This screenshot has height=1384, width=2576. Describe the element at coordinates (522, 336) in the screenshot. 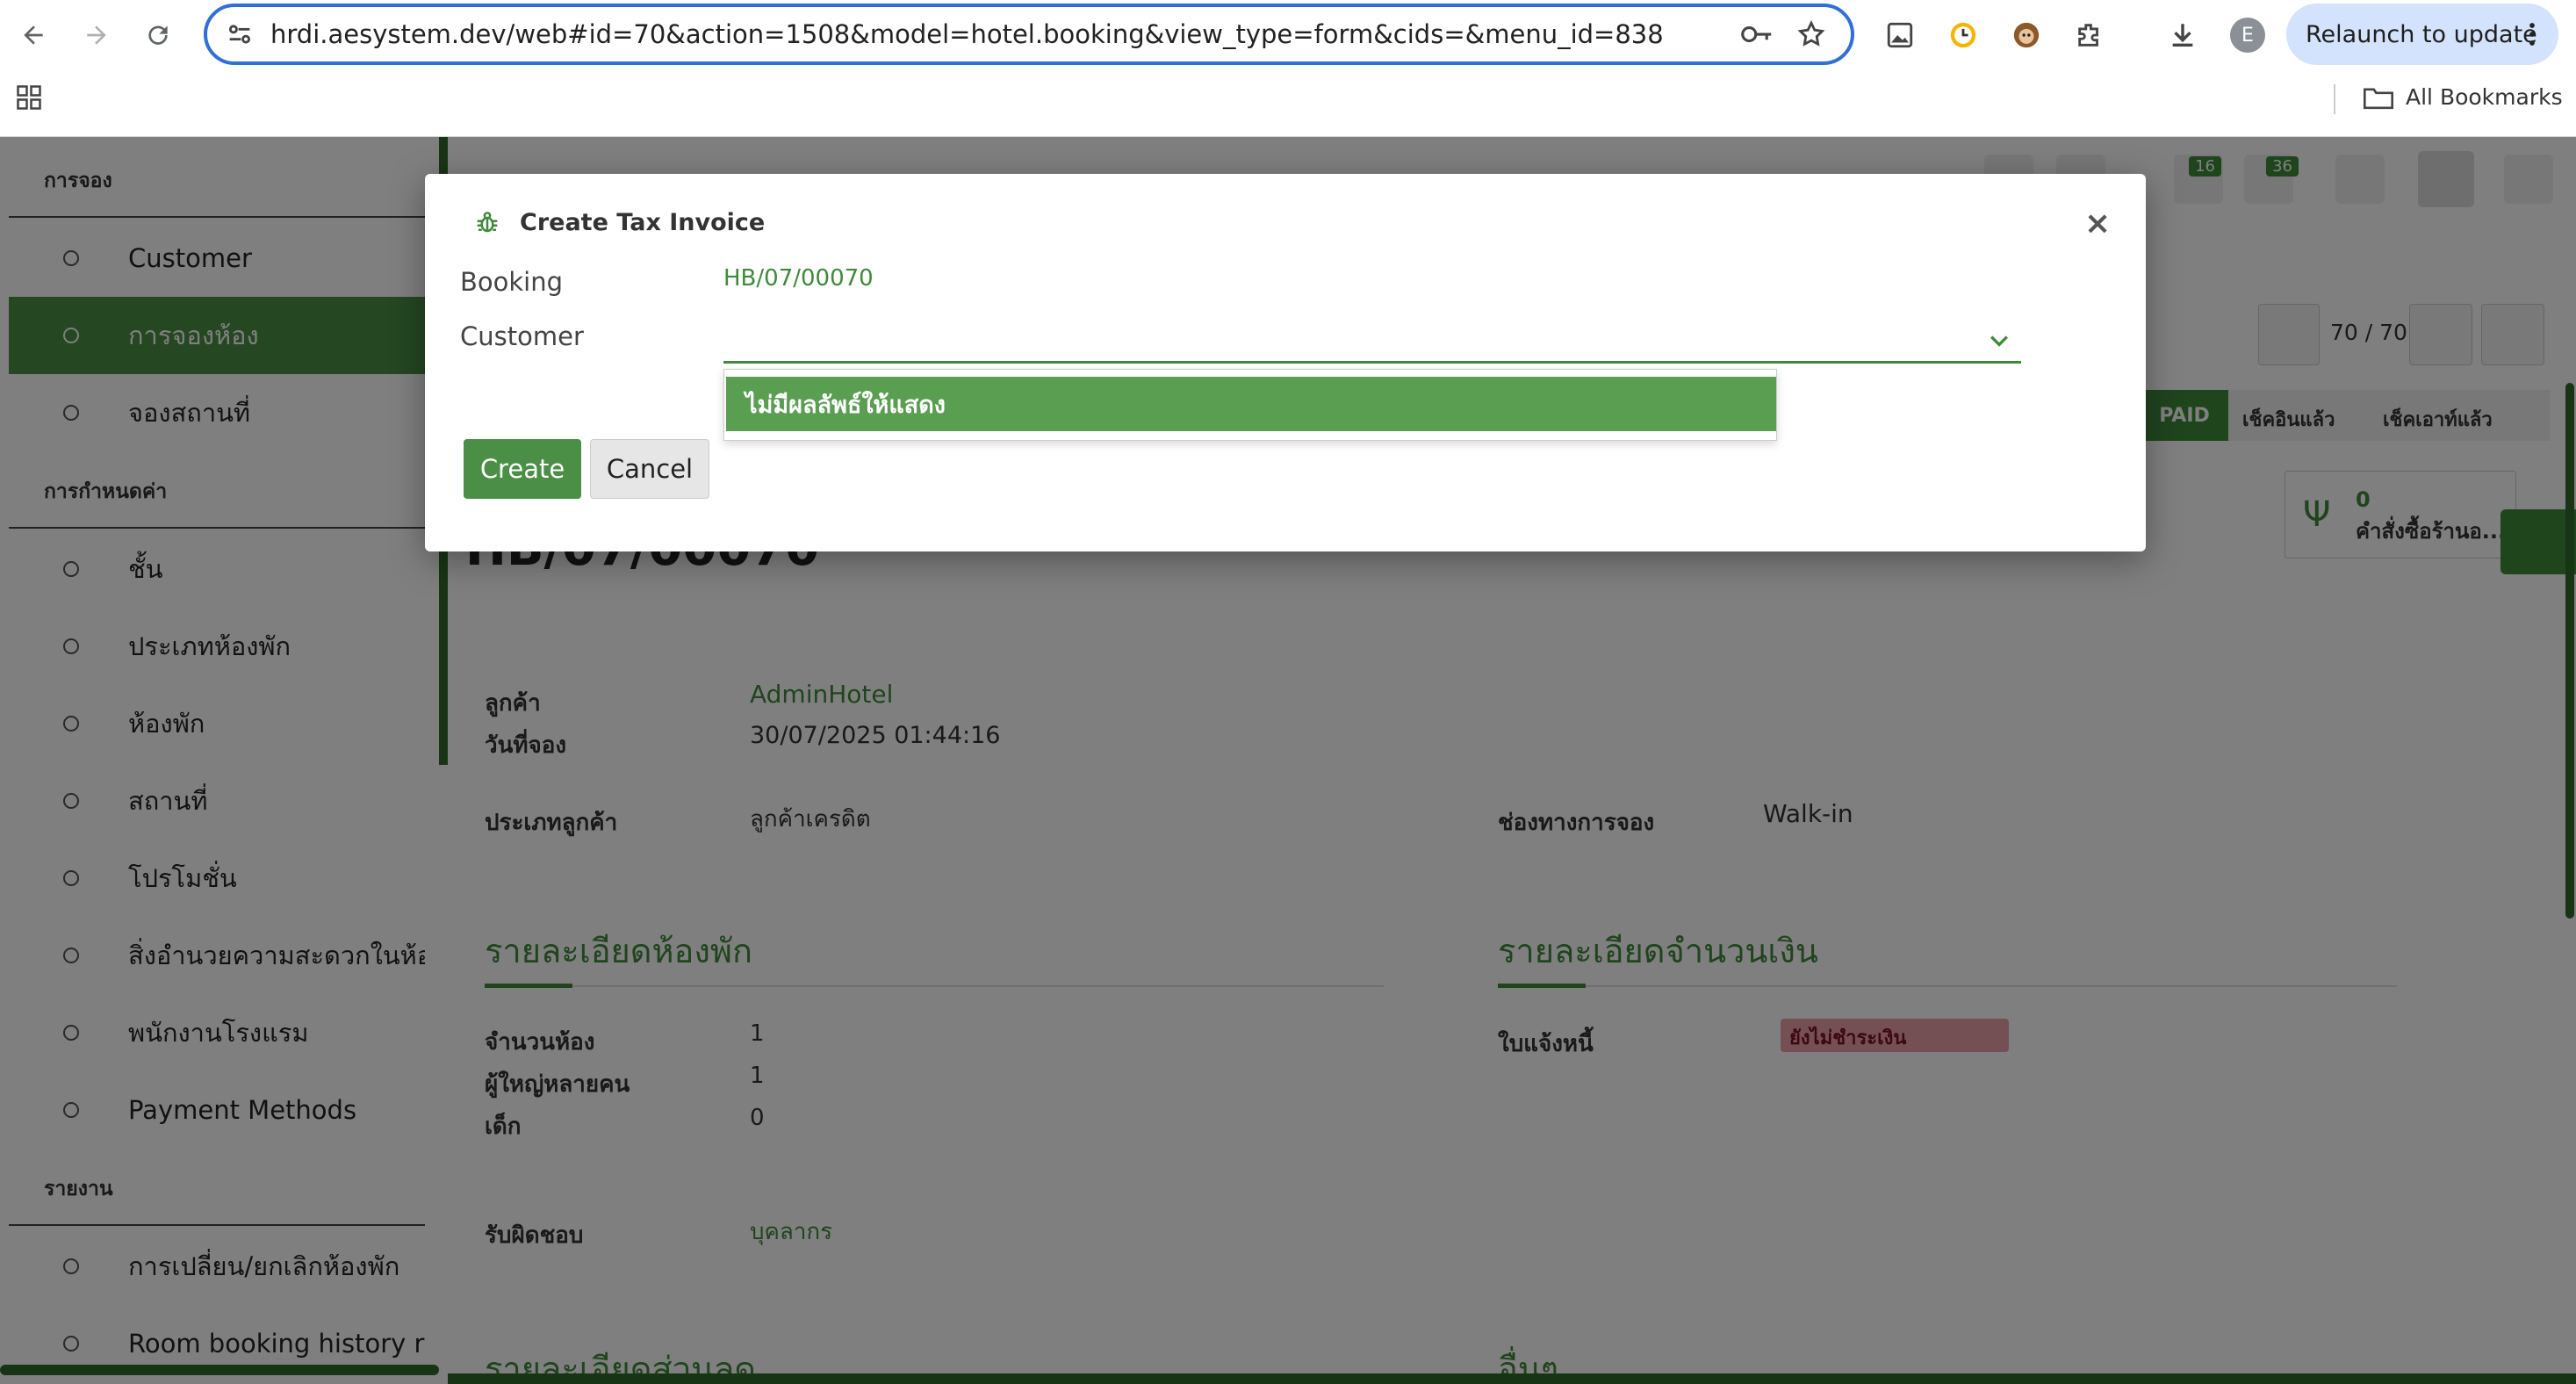

I see `customer-label: Customer` at that location.